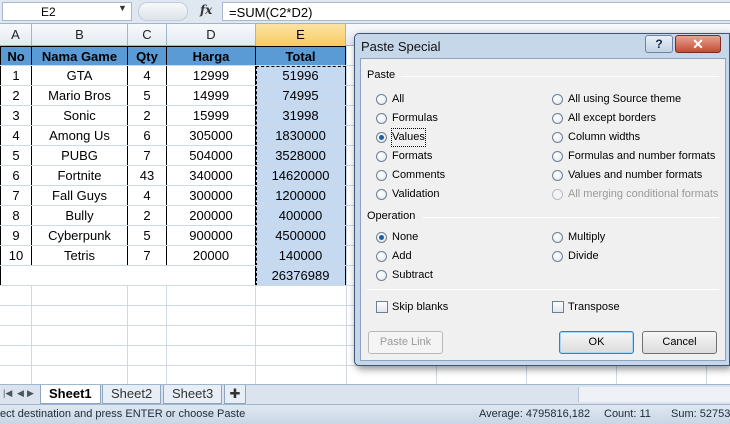 The width and height of the screenshot is (730, 424). What do you see at coordinates (163, 11) in the screenshot?
I see `formula-bar-splitter` at bounding box center [163, 11].